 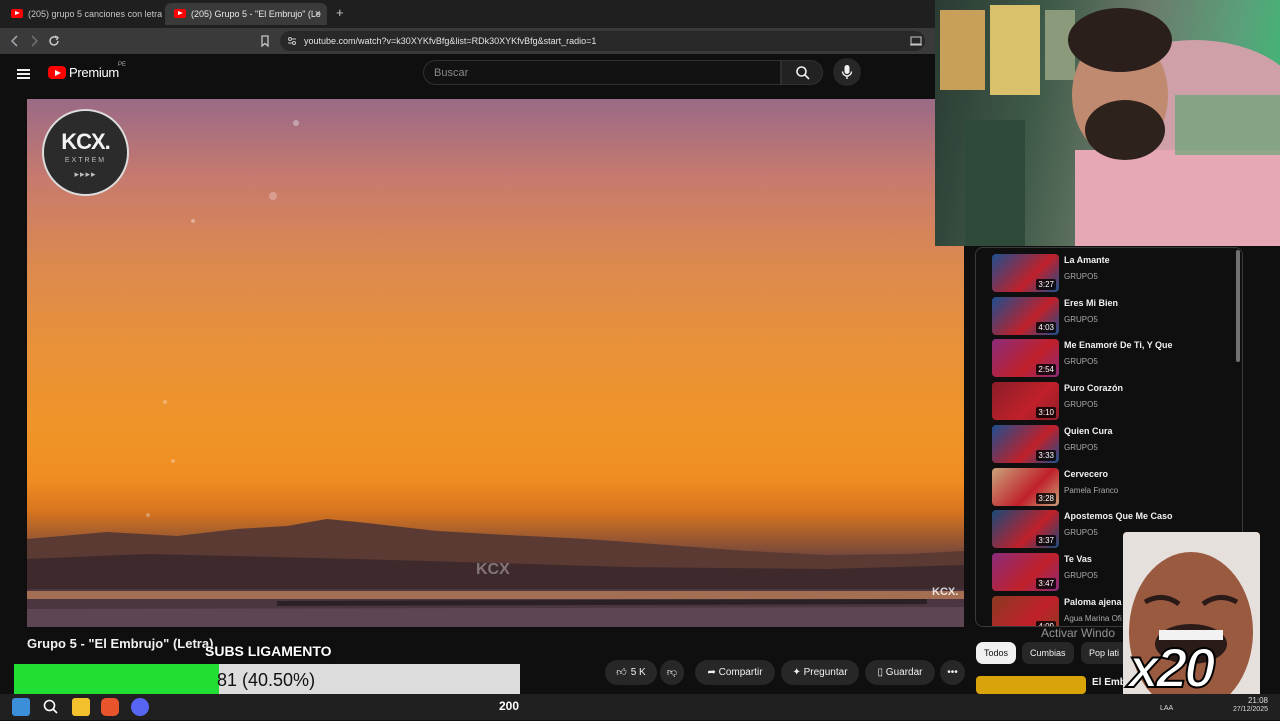 I want to click on playlist-item-thumbnail: 3:28, so click(x=1025, y=486).